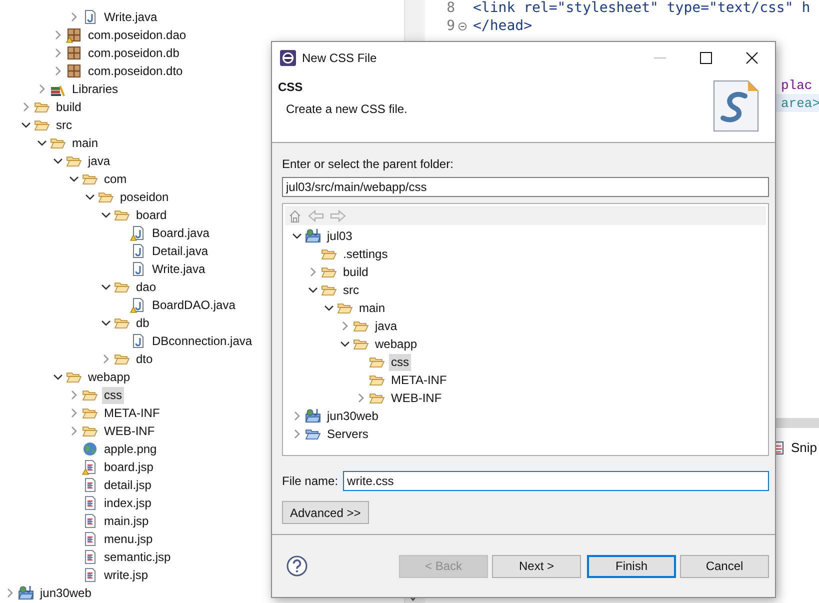 Image resolution: width=819 pixels, height=603 pixels. Describe the element at coordinates (181, 233) in the screenshot. I see `tree-item: Board.java` at that location.